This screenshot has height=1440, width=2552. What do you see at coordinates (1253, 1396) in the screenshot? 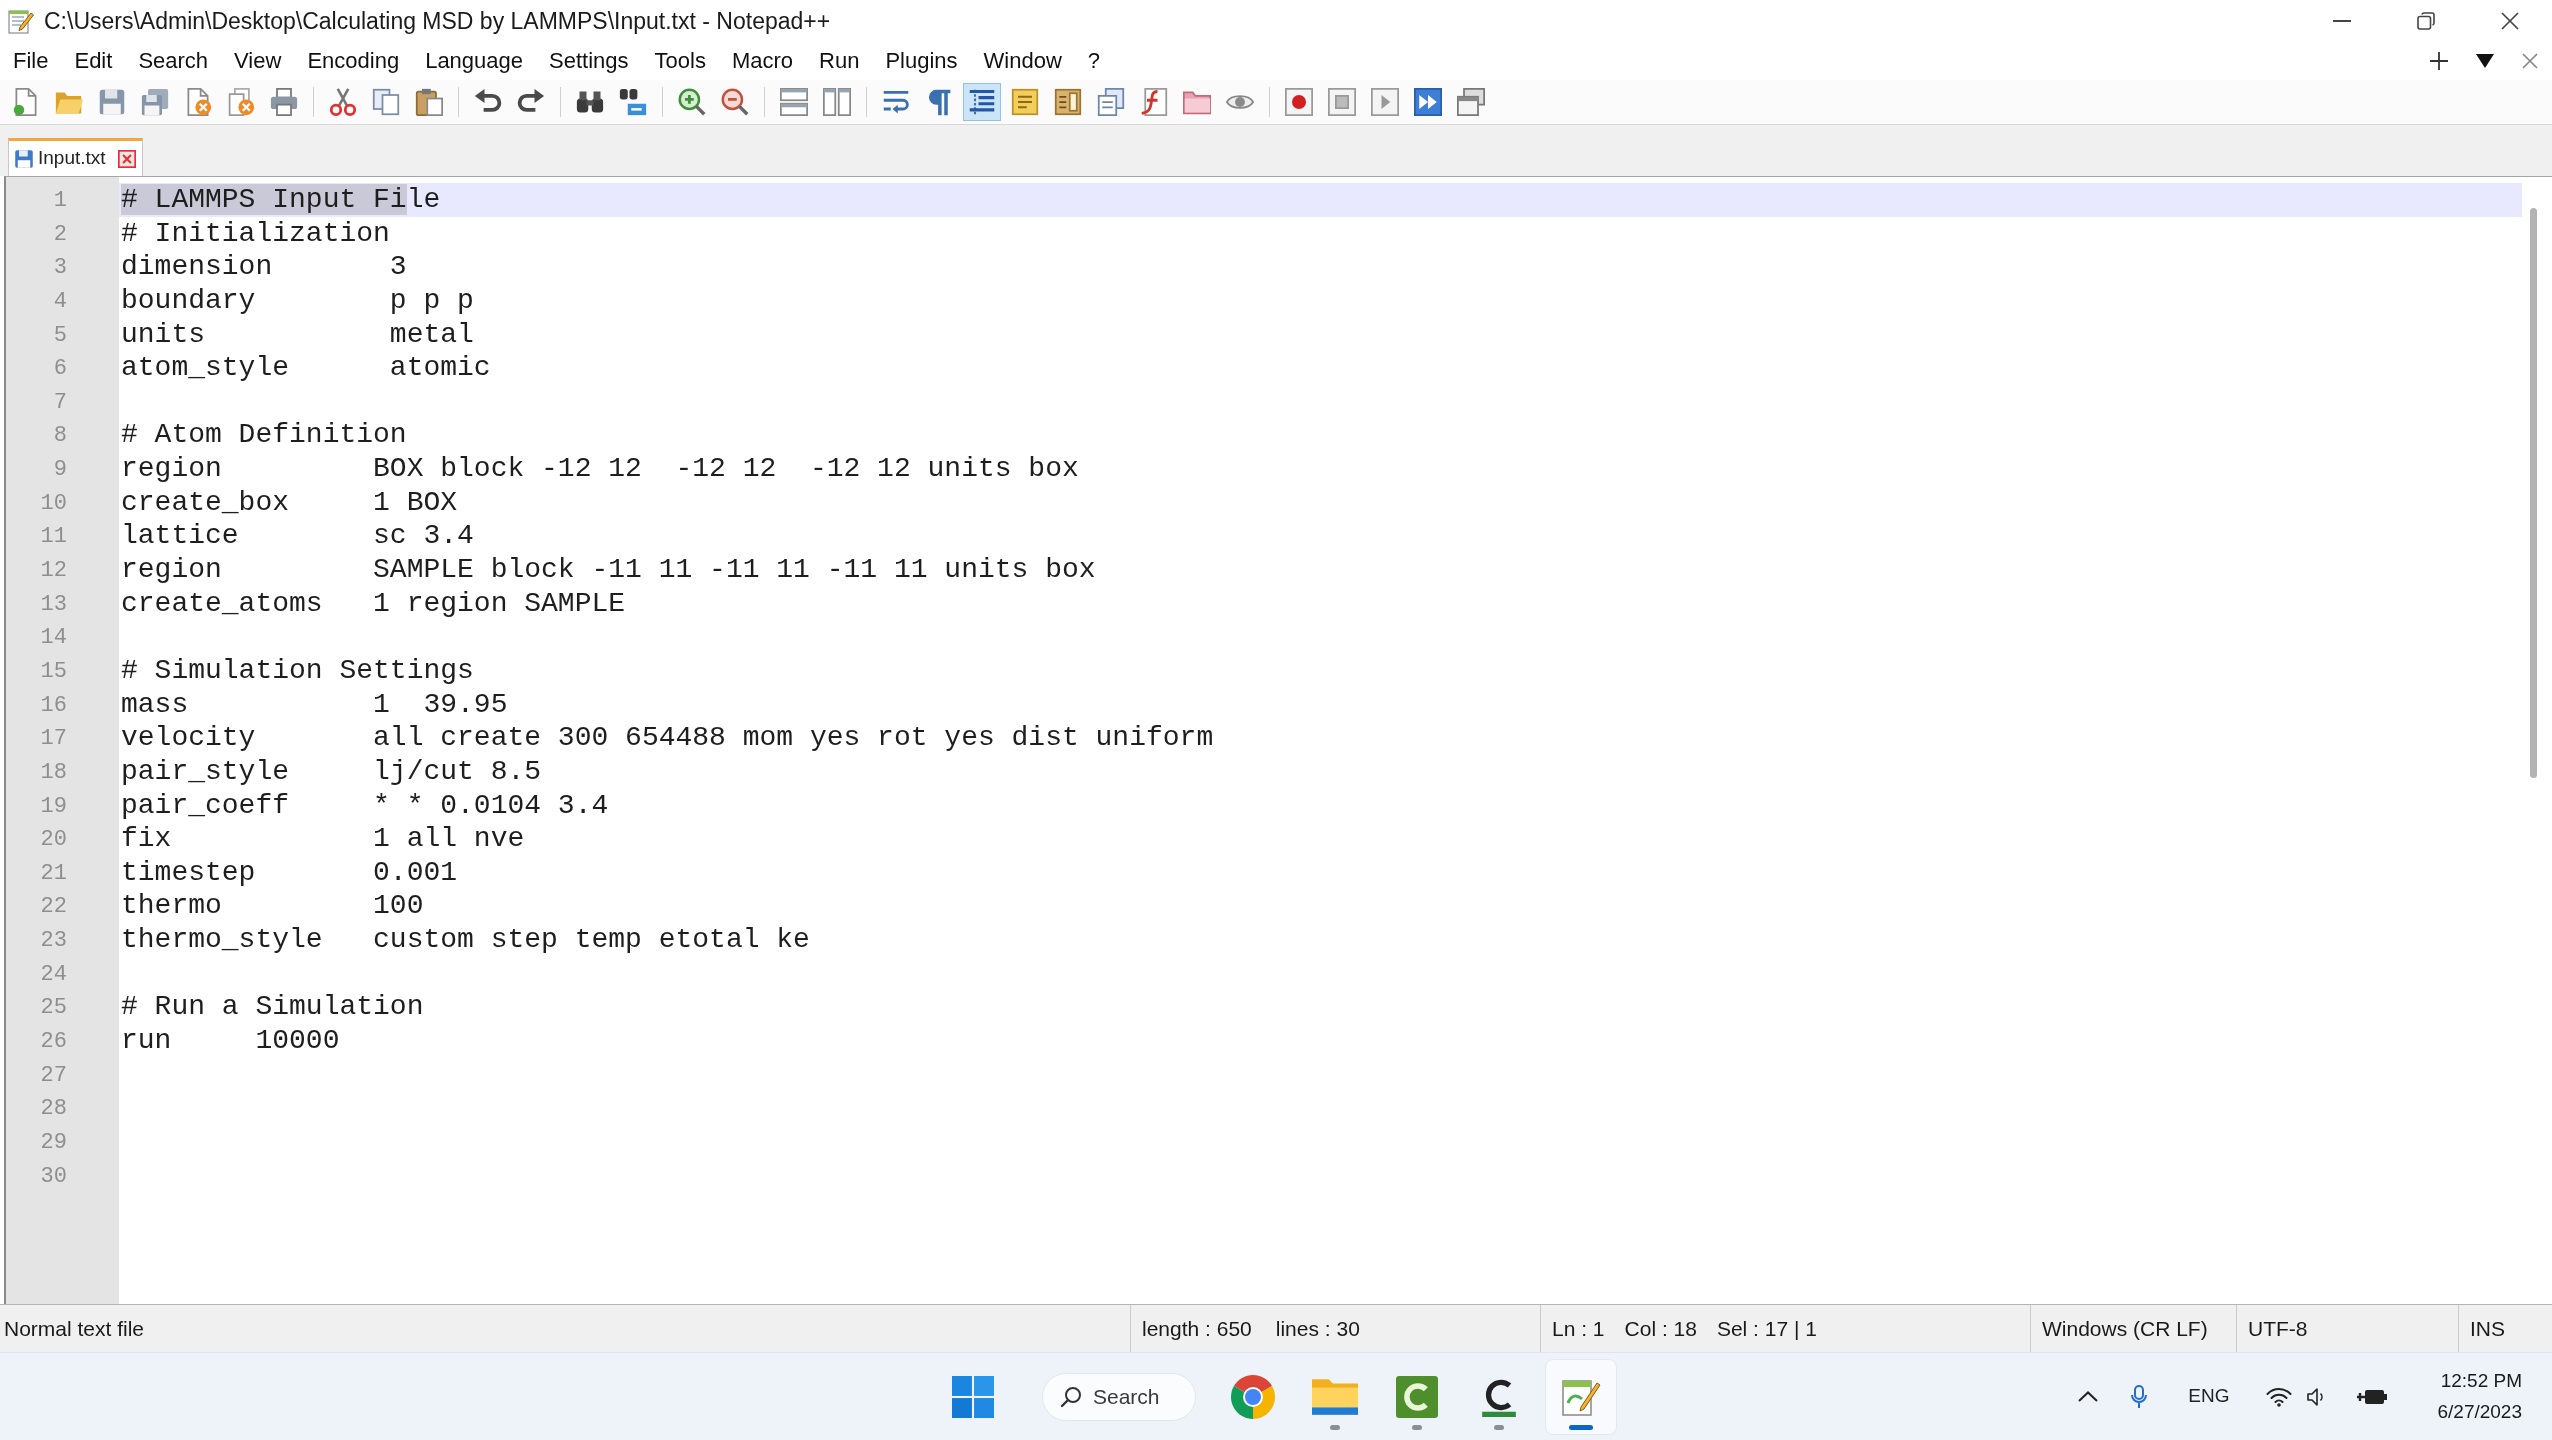
I see `circle-logo-icon` at bounding box center [1253, 1396].